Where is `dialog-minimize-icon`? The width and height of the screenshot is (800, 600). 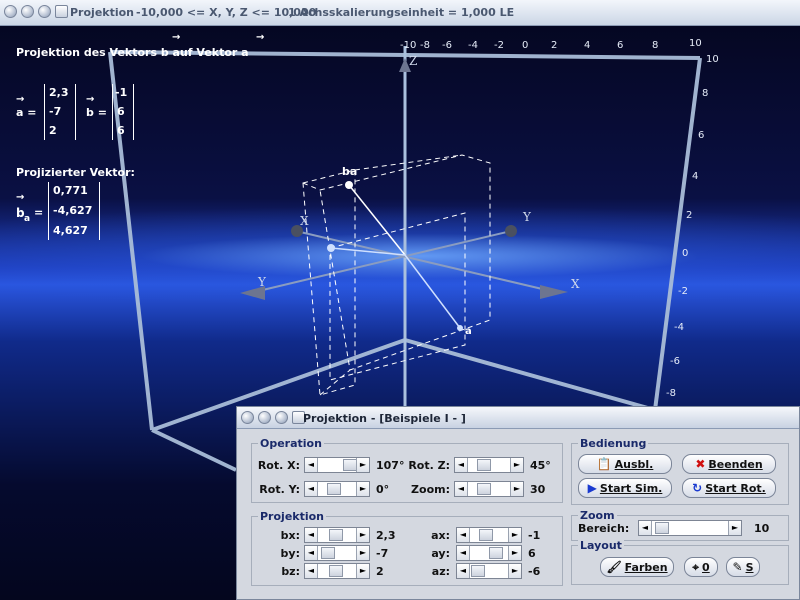 dialog-minimize-icon is located at coordinates (264, 417).